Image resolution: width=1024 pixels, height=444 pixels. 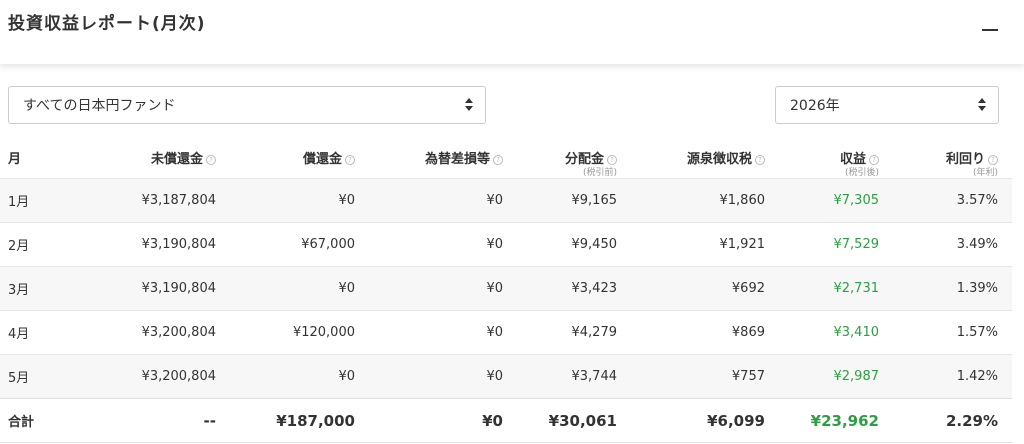 What do you see at coordinates (701, 244) in the screenshot?
I see `cell-tax: ¥1,921` at bounding box center [701, 244].